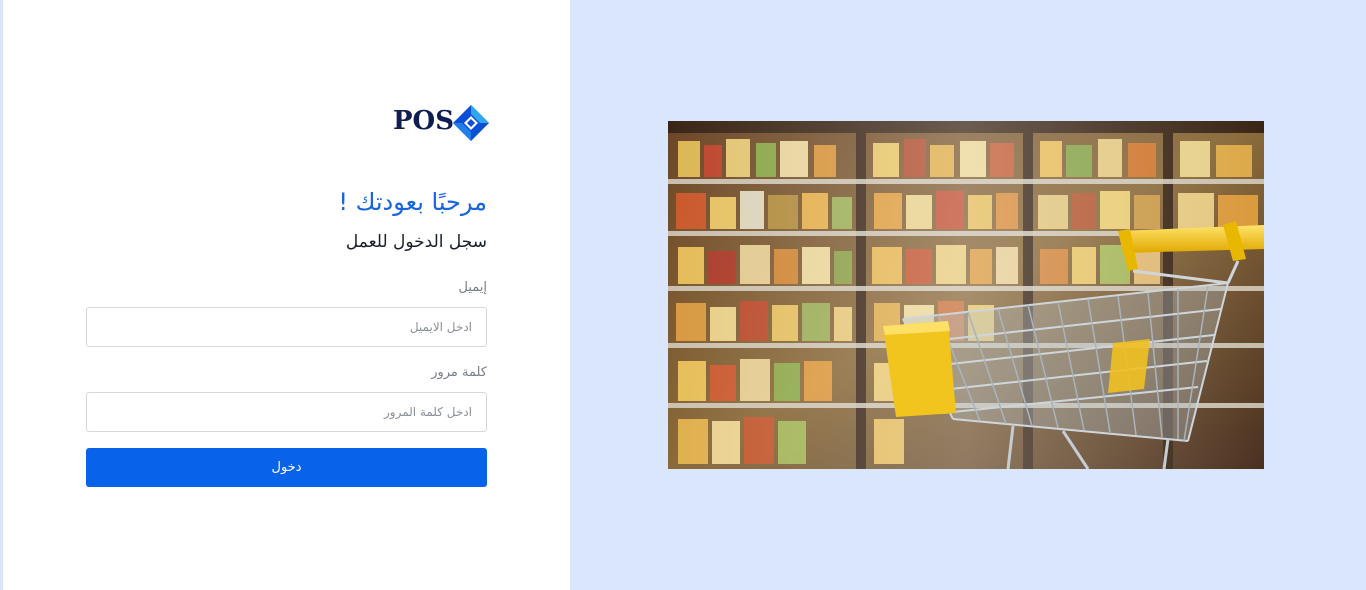  I want to click on page-subtitle: سجل الدخول للعمل, so click(416, 242).